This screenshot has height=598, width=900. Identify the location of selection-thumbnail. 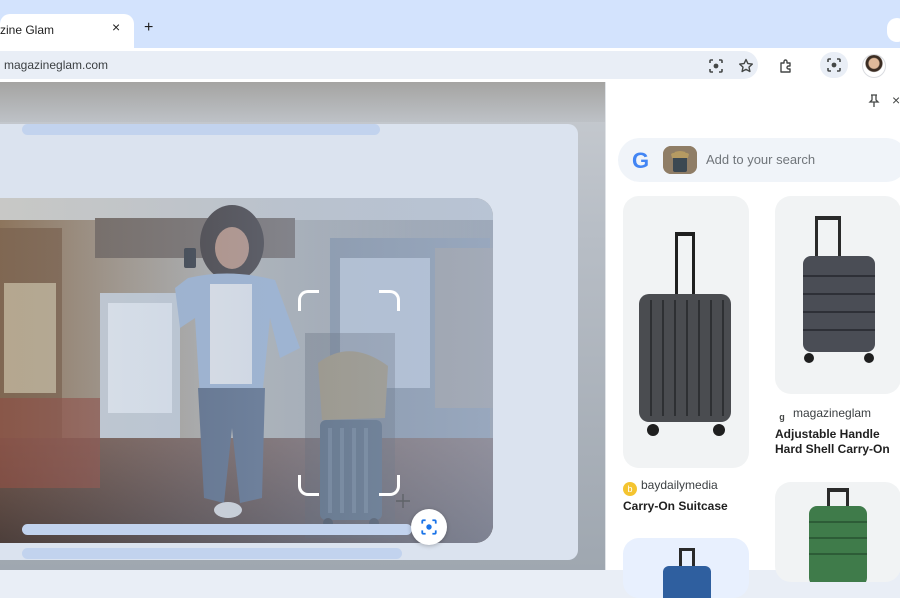
(680, 160).